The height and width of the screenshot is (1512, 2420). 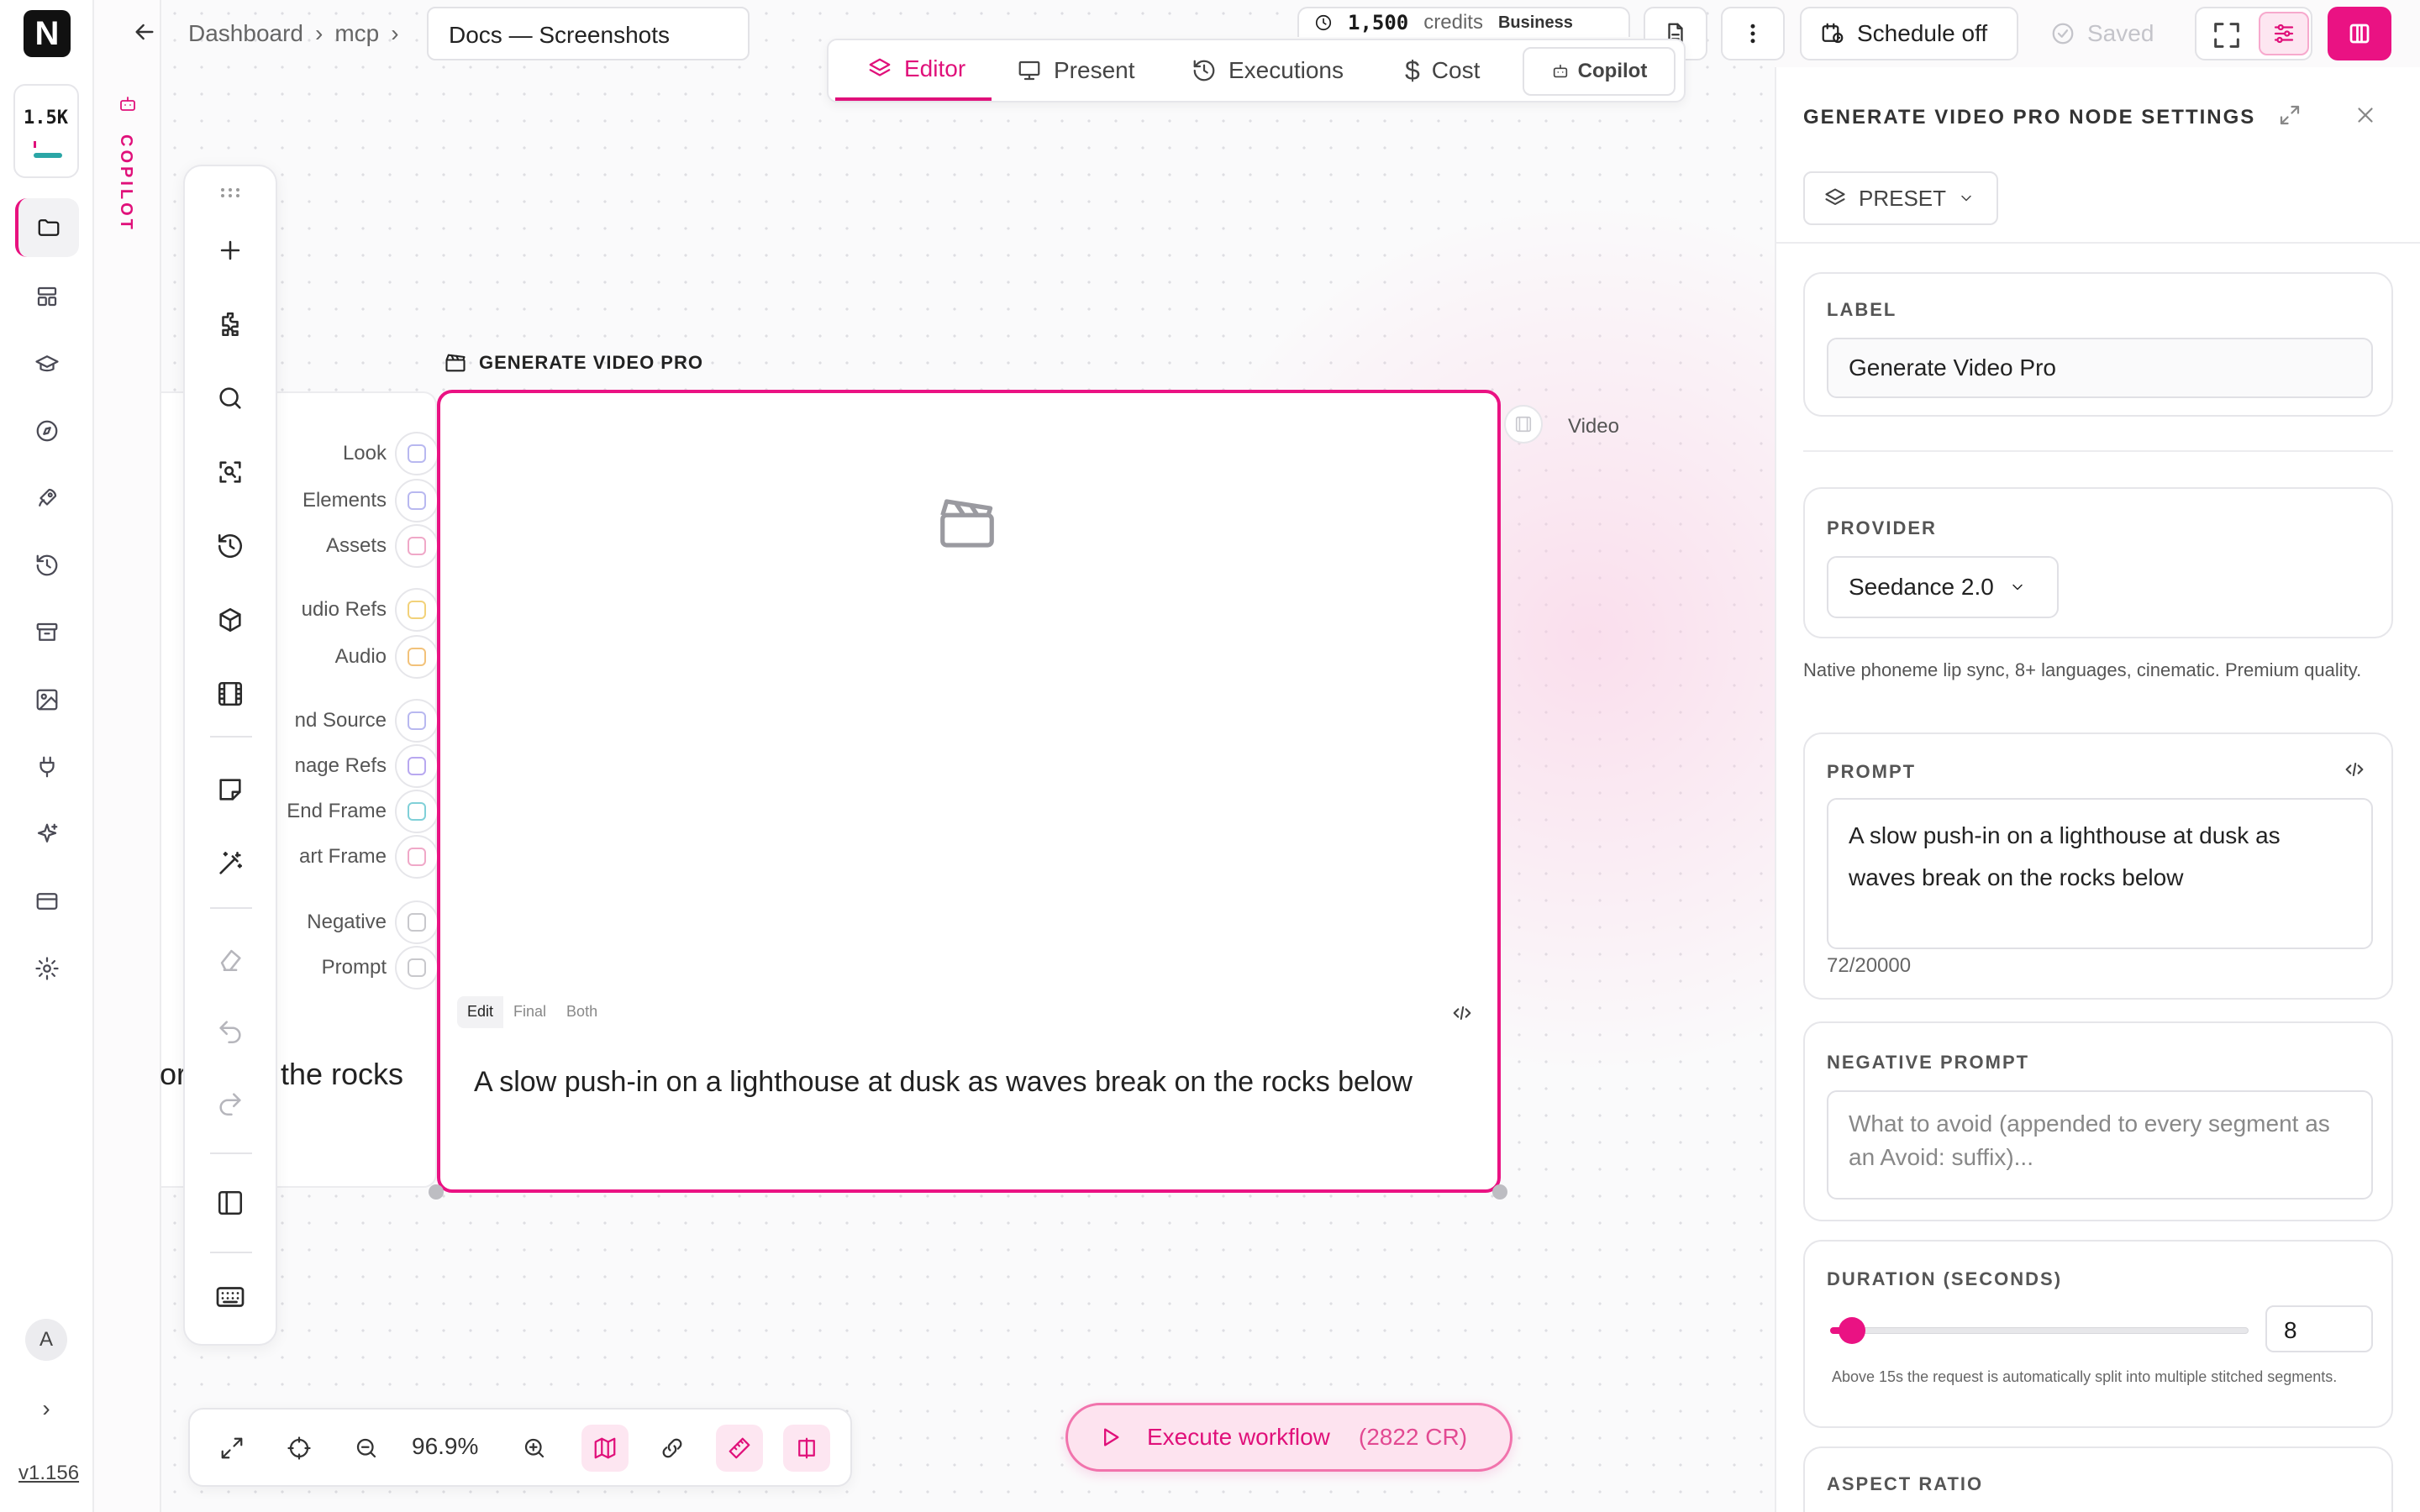 What do you see at coordinates (1753, 33) in the screenshot?
I see `more-vertical-icon` at bounding box center [1753, 33].